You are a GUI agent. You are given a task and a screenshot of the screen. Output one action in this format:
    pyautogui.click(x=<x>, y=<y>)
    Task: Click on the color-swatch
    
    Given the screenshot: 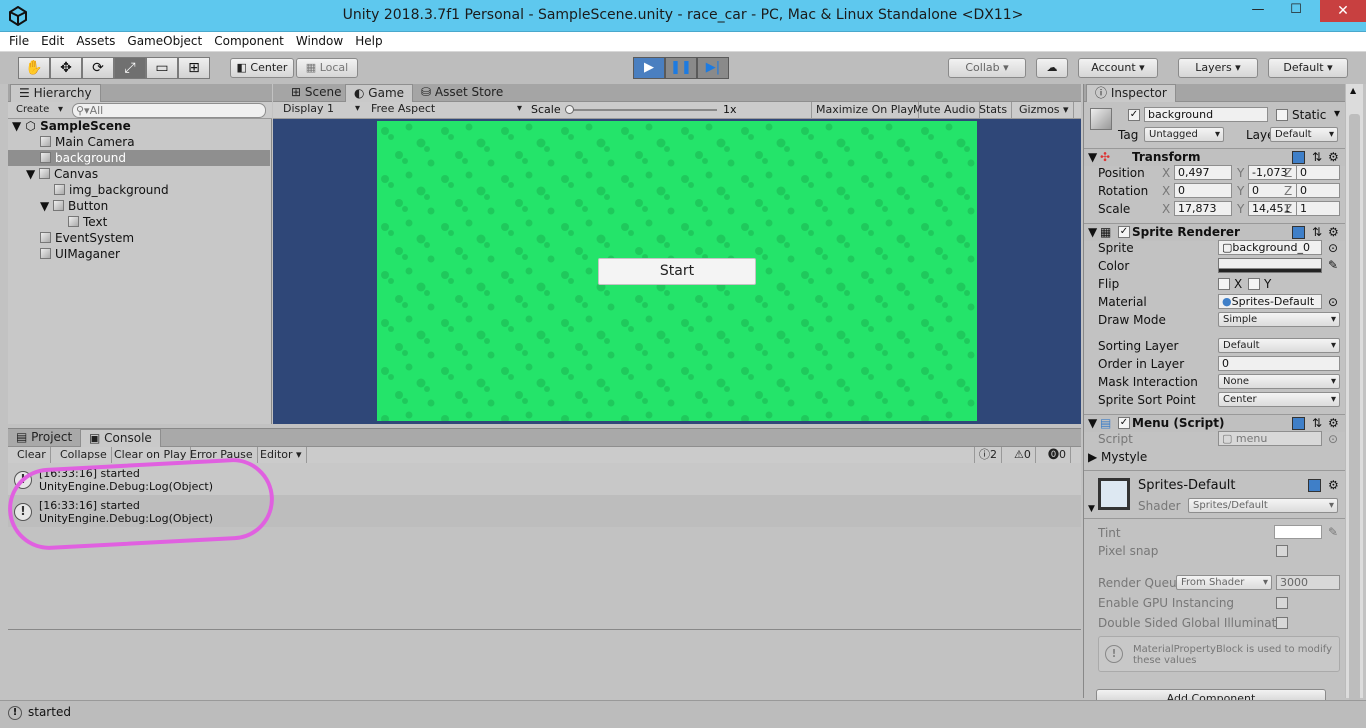 What is the action you would take?
    pyautogui.click(x=1270, y=265)
    